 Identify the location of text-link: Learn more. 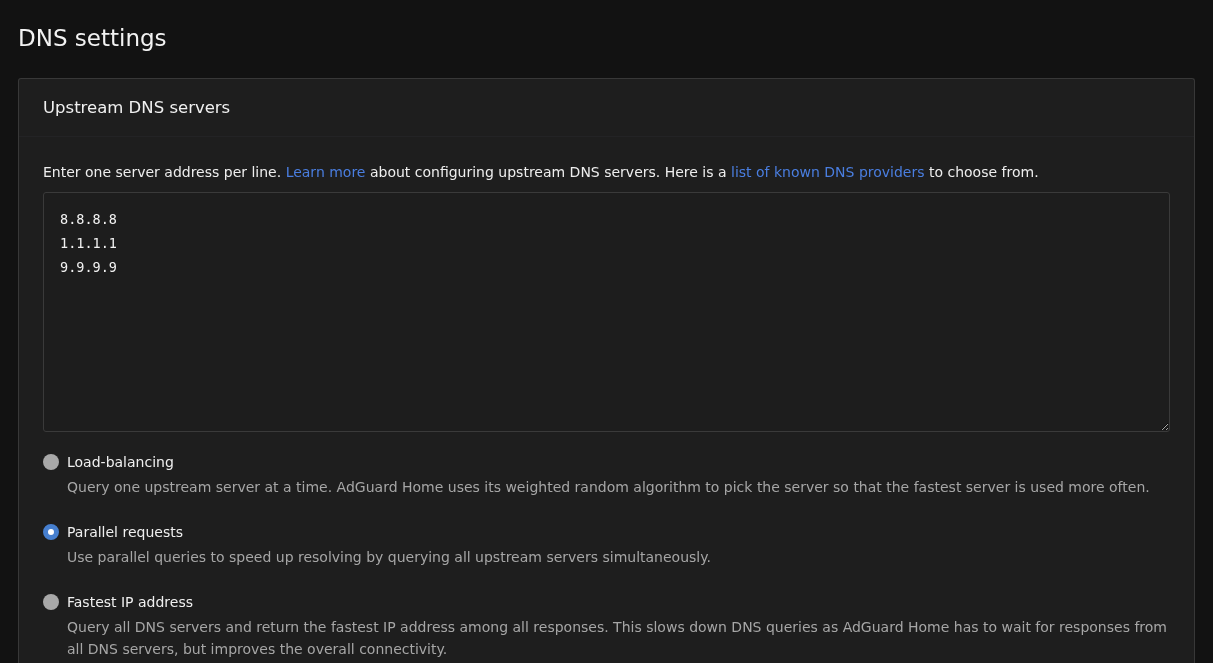
(325, 172).